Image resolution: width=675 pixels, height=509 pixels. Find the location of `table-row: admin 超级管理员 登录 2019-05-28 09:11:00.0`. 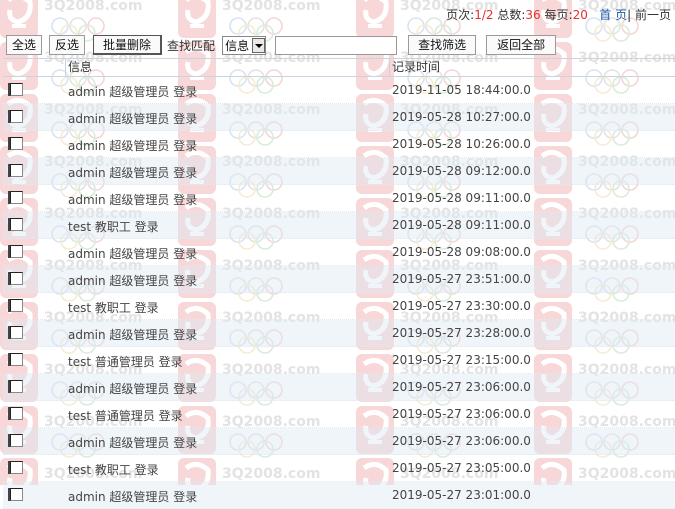

table-row: admin 超级管理员 登录 2019-05-28 09:11:00.0 is located at coordinates (339, 198).